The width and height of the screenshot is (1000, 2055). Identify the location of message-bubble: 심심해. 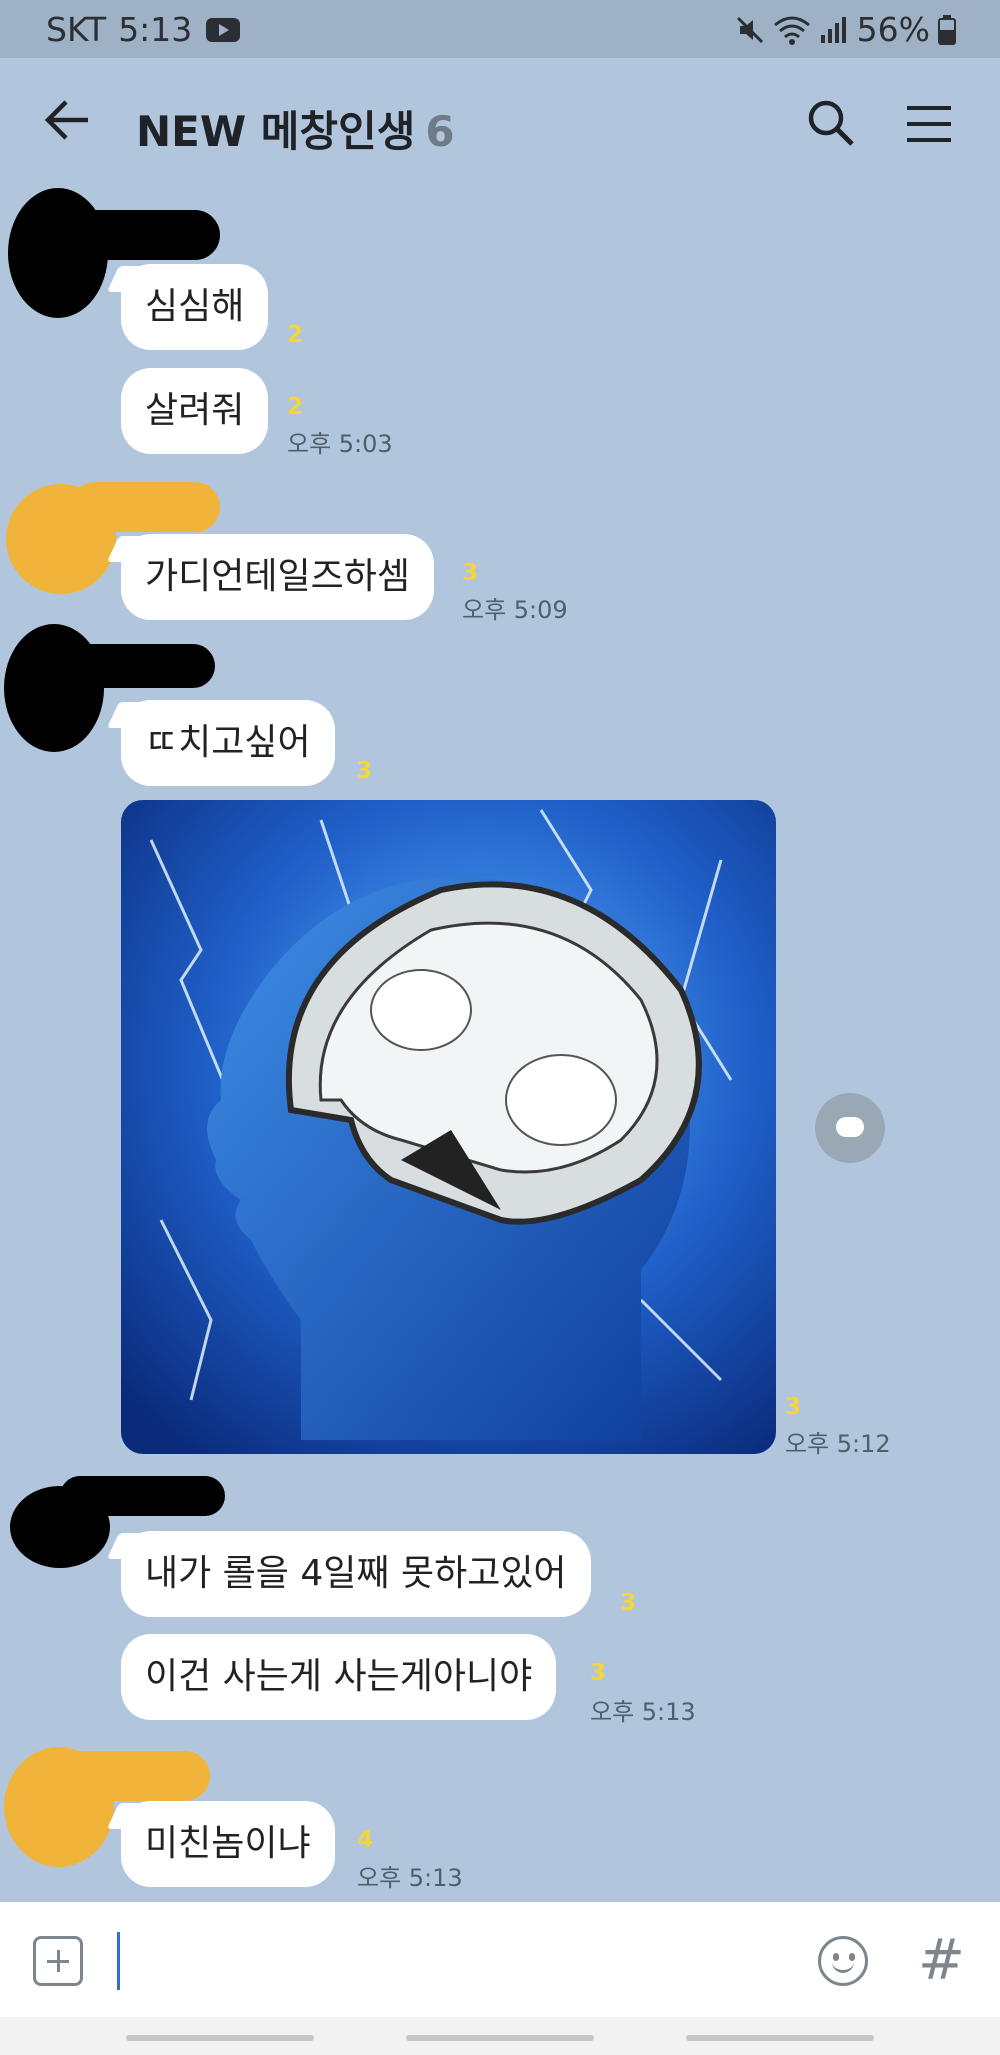
(195, 307).